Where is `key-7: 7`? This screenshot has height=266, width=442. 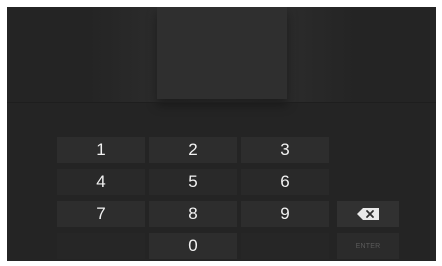
key-7: 7 is located at coordinates (101, 214).